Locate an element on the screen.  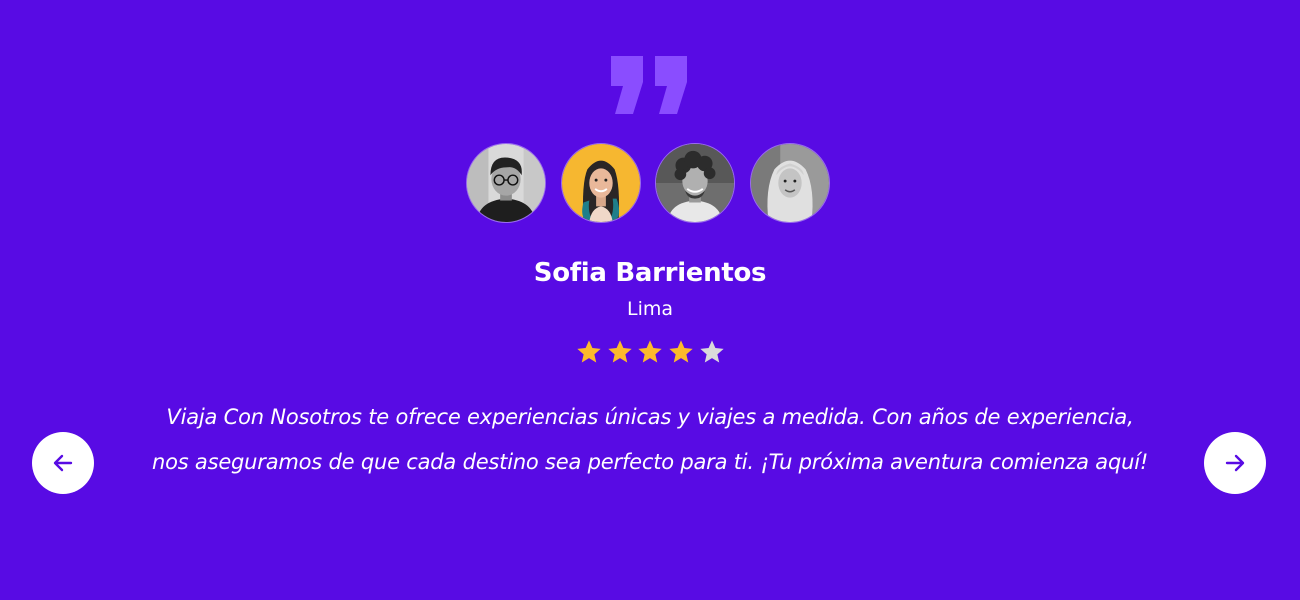
next-button is located at coordinates (1235, 463).